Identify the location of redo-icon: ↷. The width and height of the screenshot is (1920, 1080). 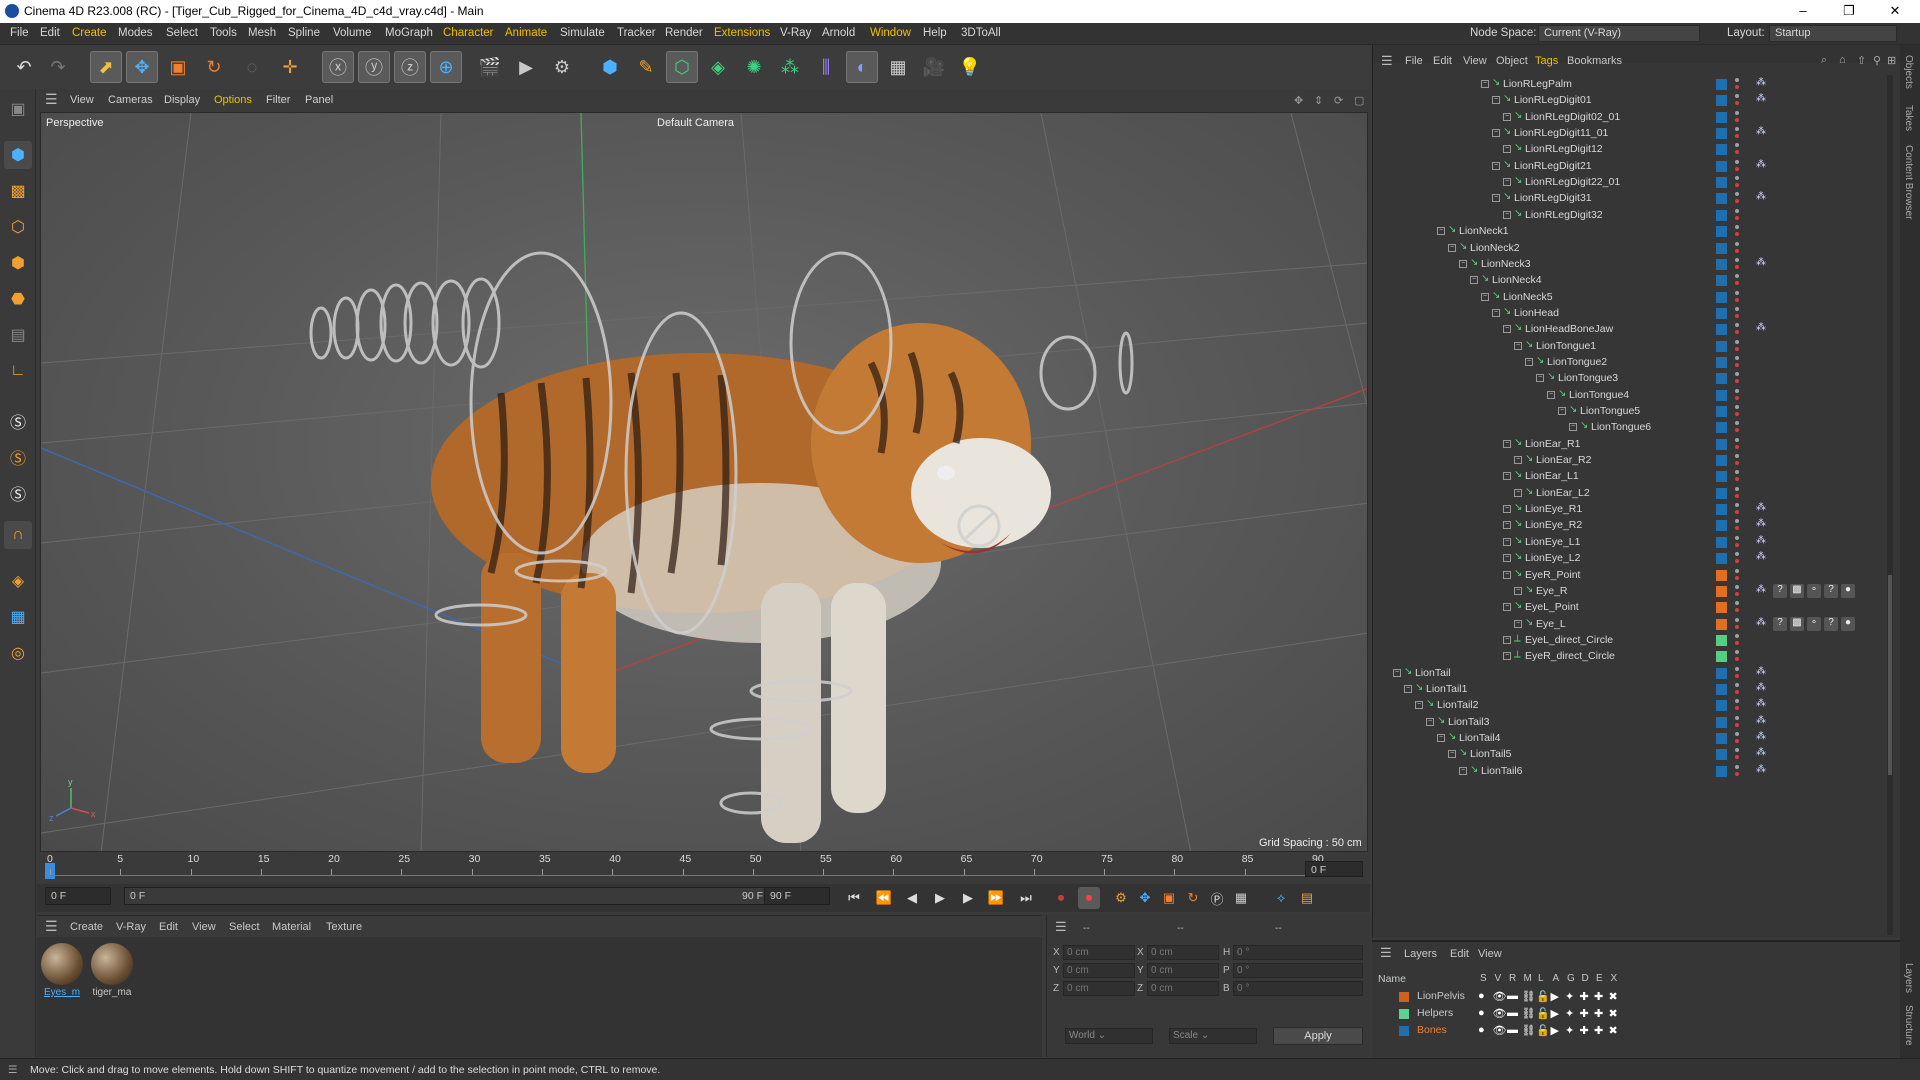
(58, 67).